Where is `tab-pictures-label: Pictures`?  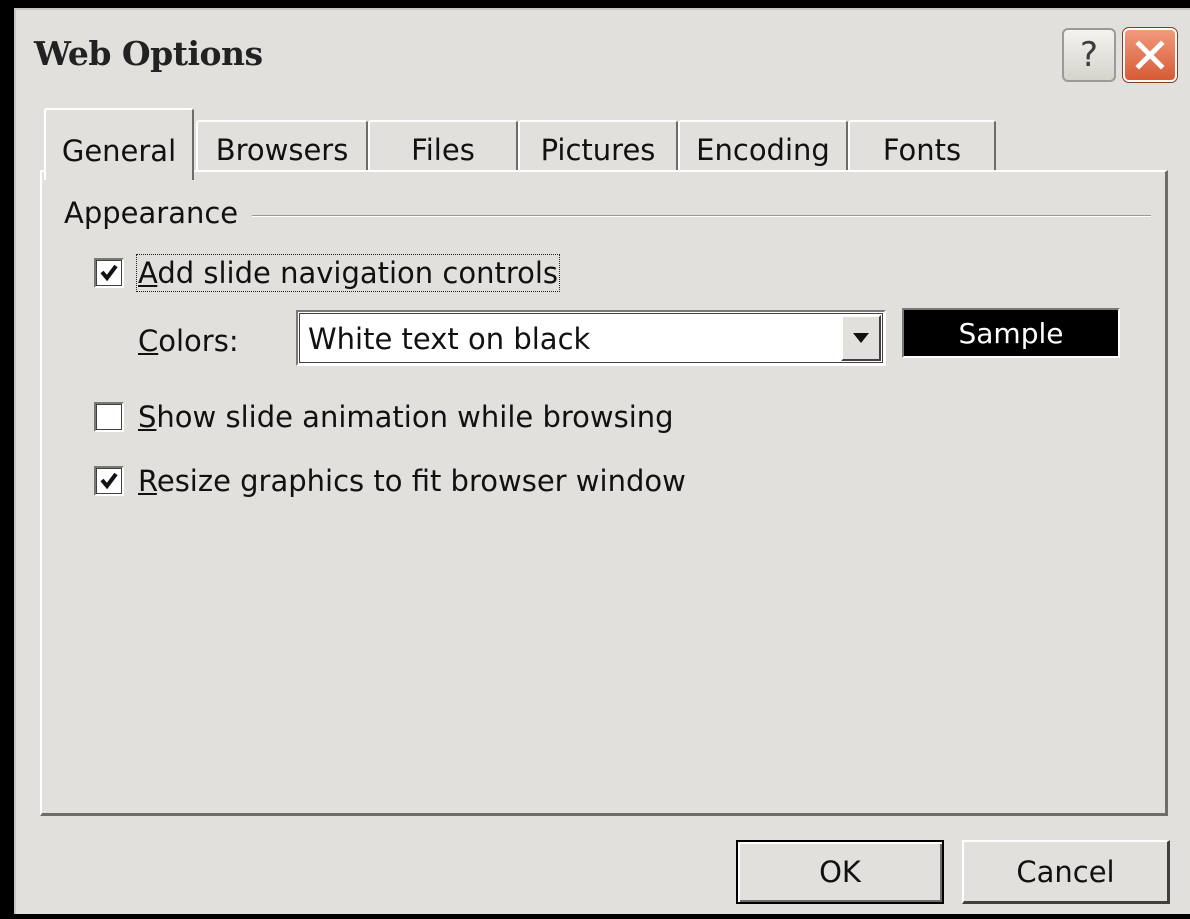 tab-pictures-label: Pictures is located at coordinates (598, 149).